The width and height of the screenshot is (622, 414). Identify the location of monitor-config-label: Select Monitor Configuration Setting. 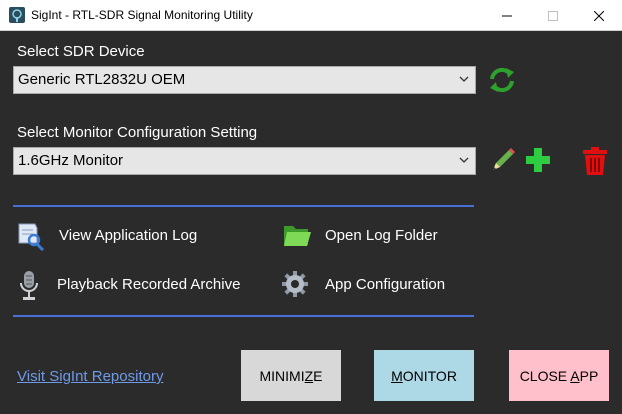
(137, 132).